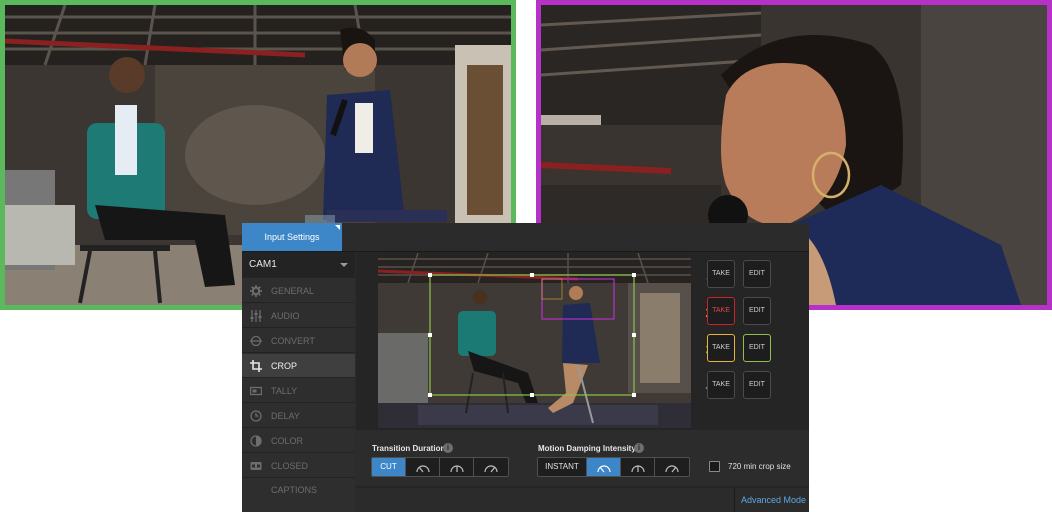 This screenshot has height=512, width=1052. What do you see at coordinates (525, 237) in the screenshot?
I see `tab-bar: Input Settings` at bounding box center [525, 237].